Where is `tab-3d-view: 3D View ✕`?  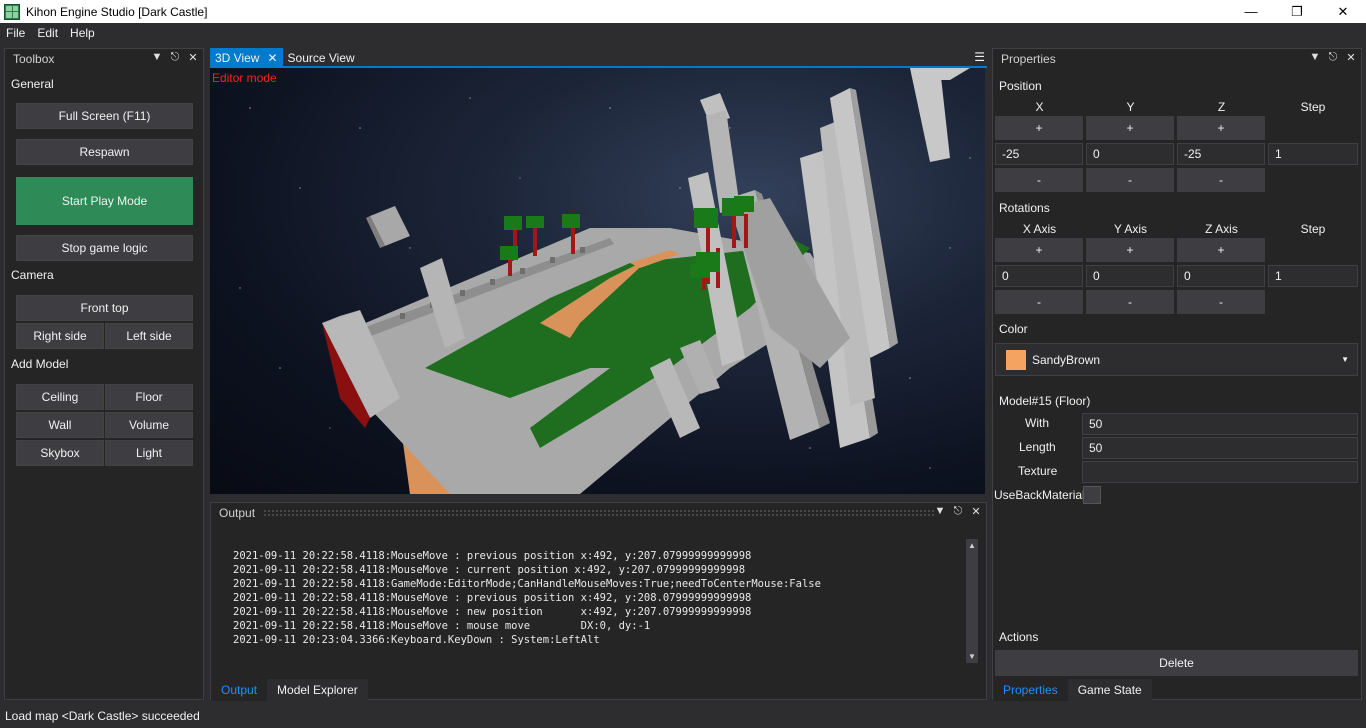 tab-3d-view: 3D View ✕ is located at coordinates (246, 58).